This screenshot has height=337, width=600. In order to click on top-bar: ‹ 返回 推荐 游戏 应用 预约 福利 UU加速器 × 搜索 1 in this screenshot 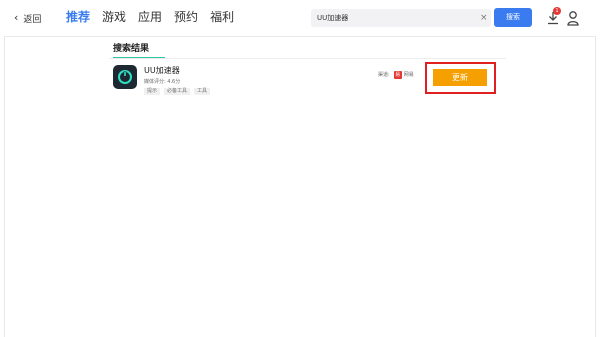, I will do `click(300, 18)`.